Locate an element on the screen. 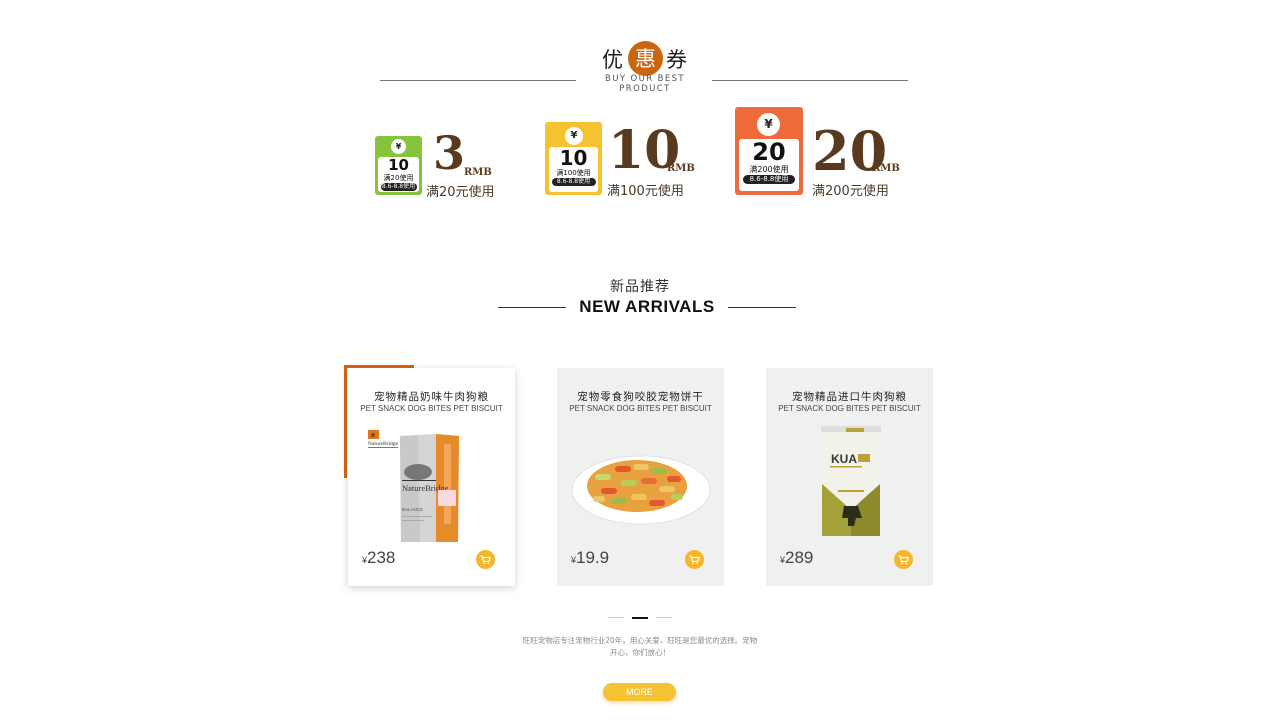  card-accent-corner is located at coordinates (345, 421).